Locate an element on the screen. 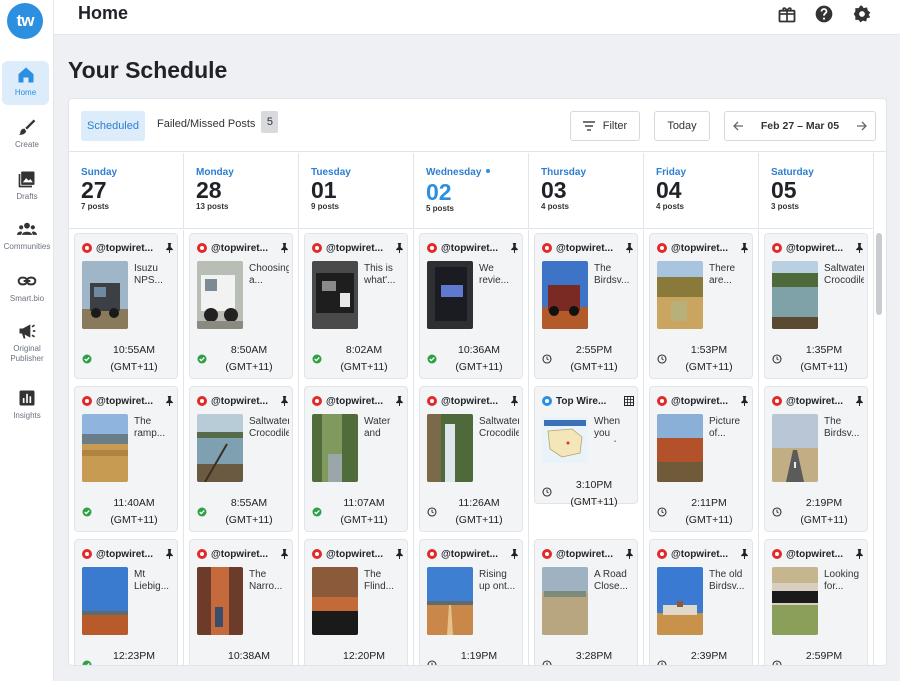 The width and height of the screenshot is (900, 681). gift-icon is located at coordinates (787, 14).